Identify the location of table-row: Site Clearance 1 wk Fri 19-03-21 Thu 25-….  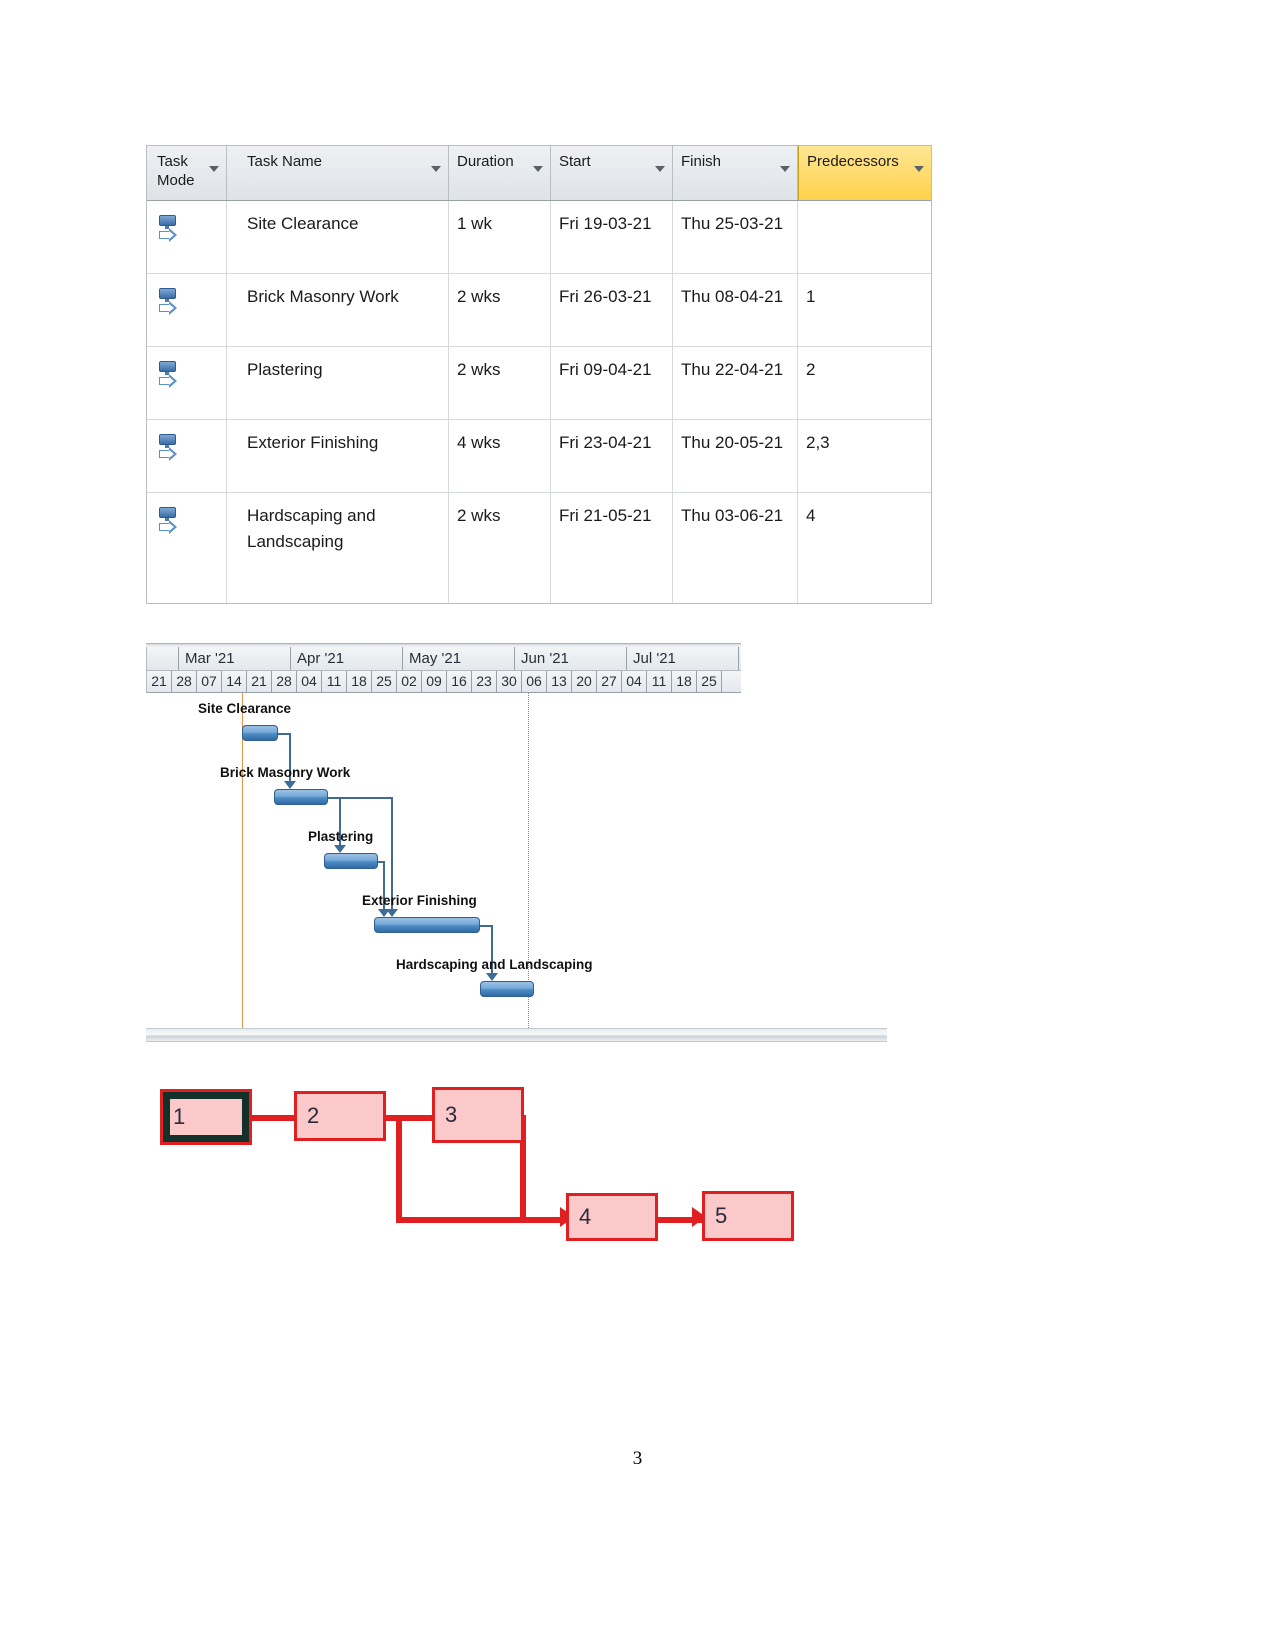
(539, 237).